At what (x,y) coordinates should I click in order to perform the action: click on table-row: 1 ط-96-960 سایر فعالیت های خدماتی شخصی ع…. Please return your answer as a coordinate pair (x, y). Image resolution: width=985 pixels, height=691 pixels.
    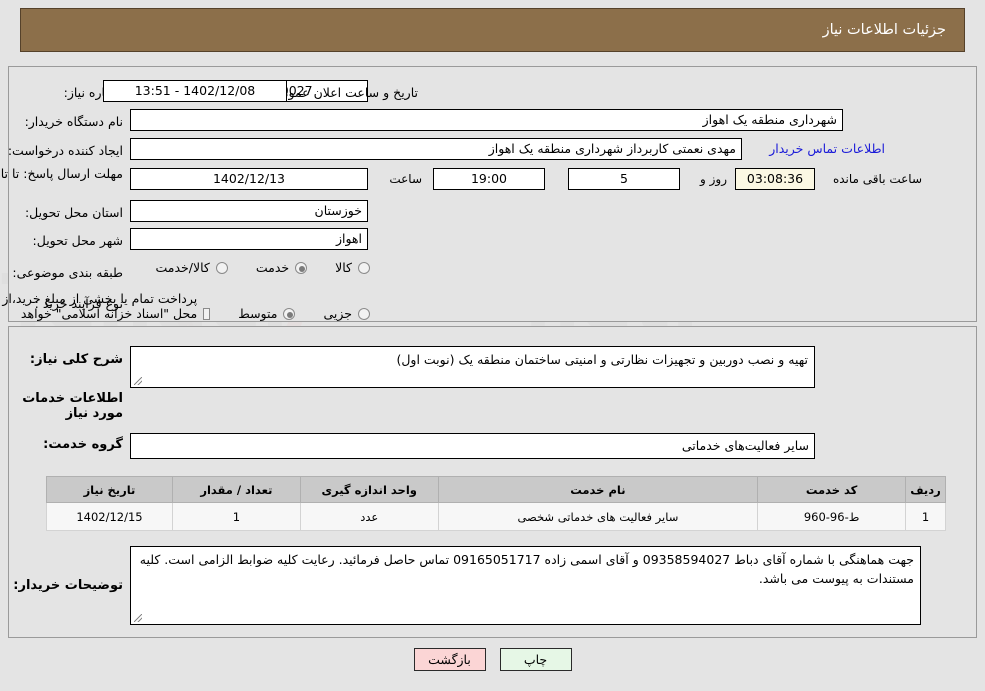
    Looking at the image, I should click on (496, 516).